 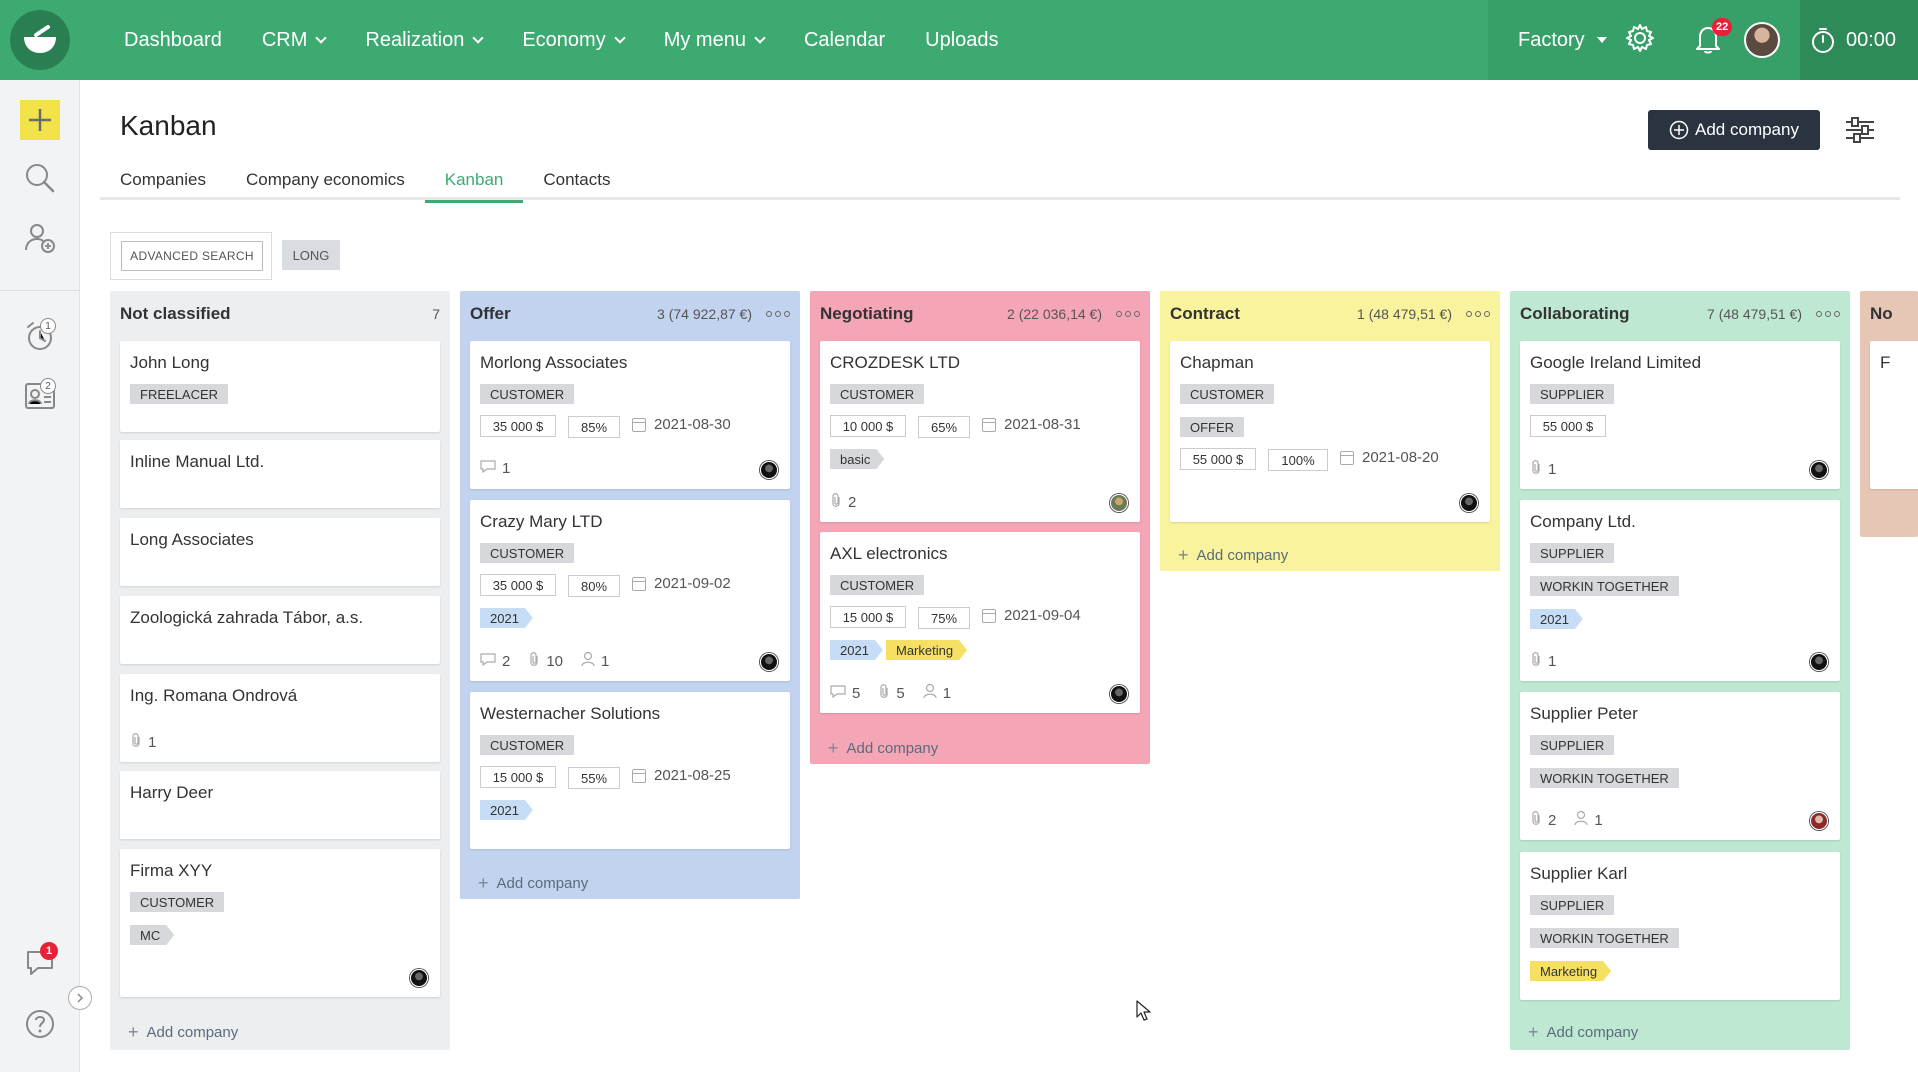 I want to click on company-card: F, so click(x=1894, y=415).